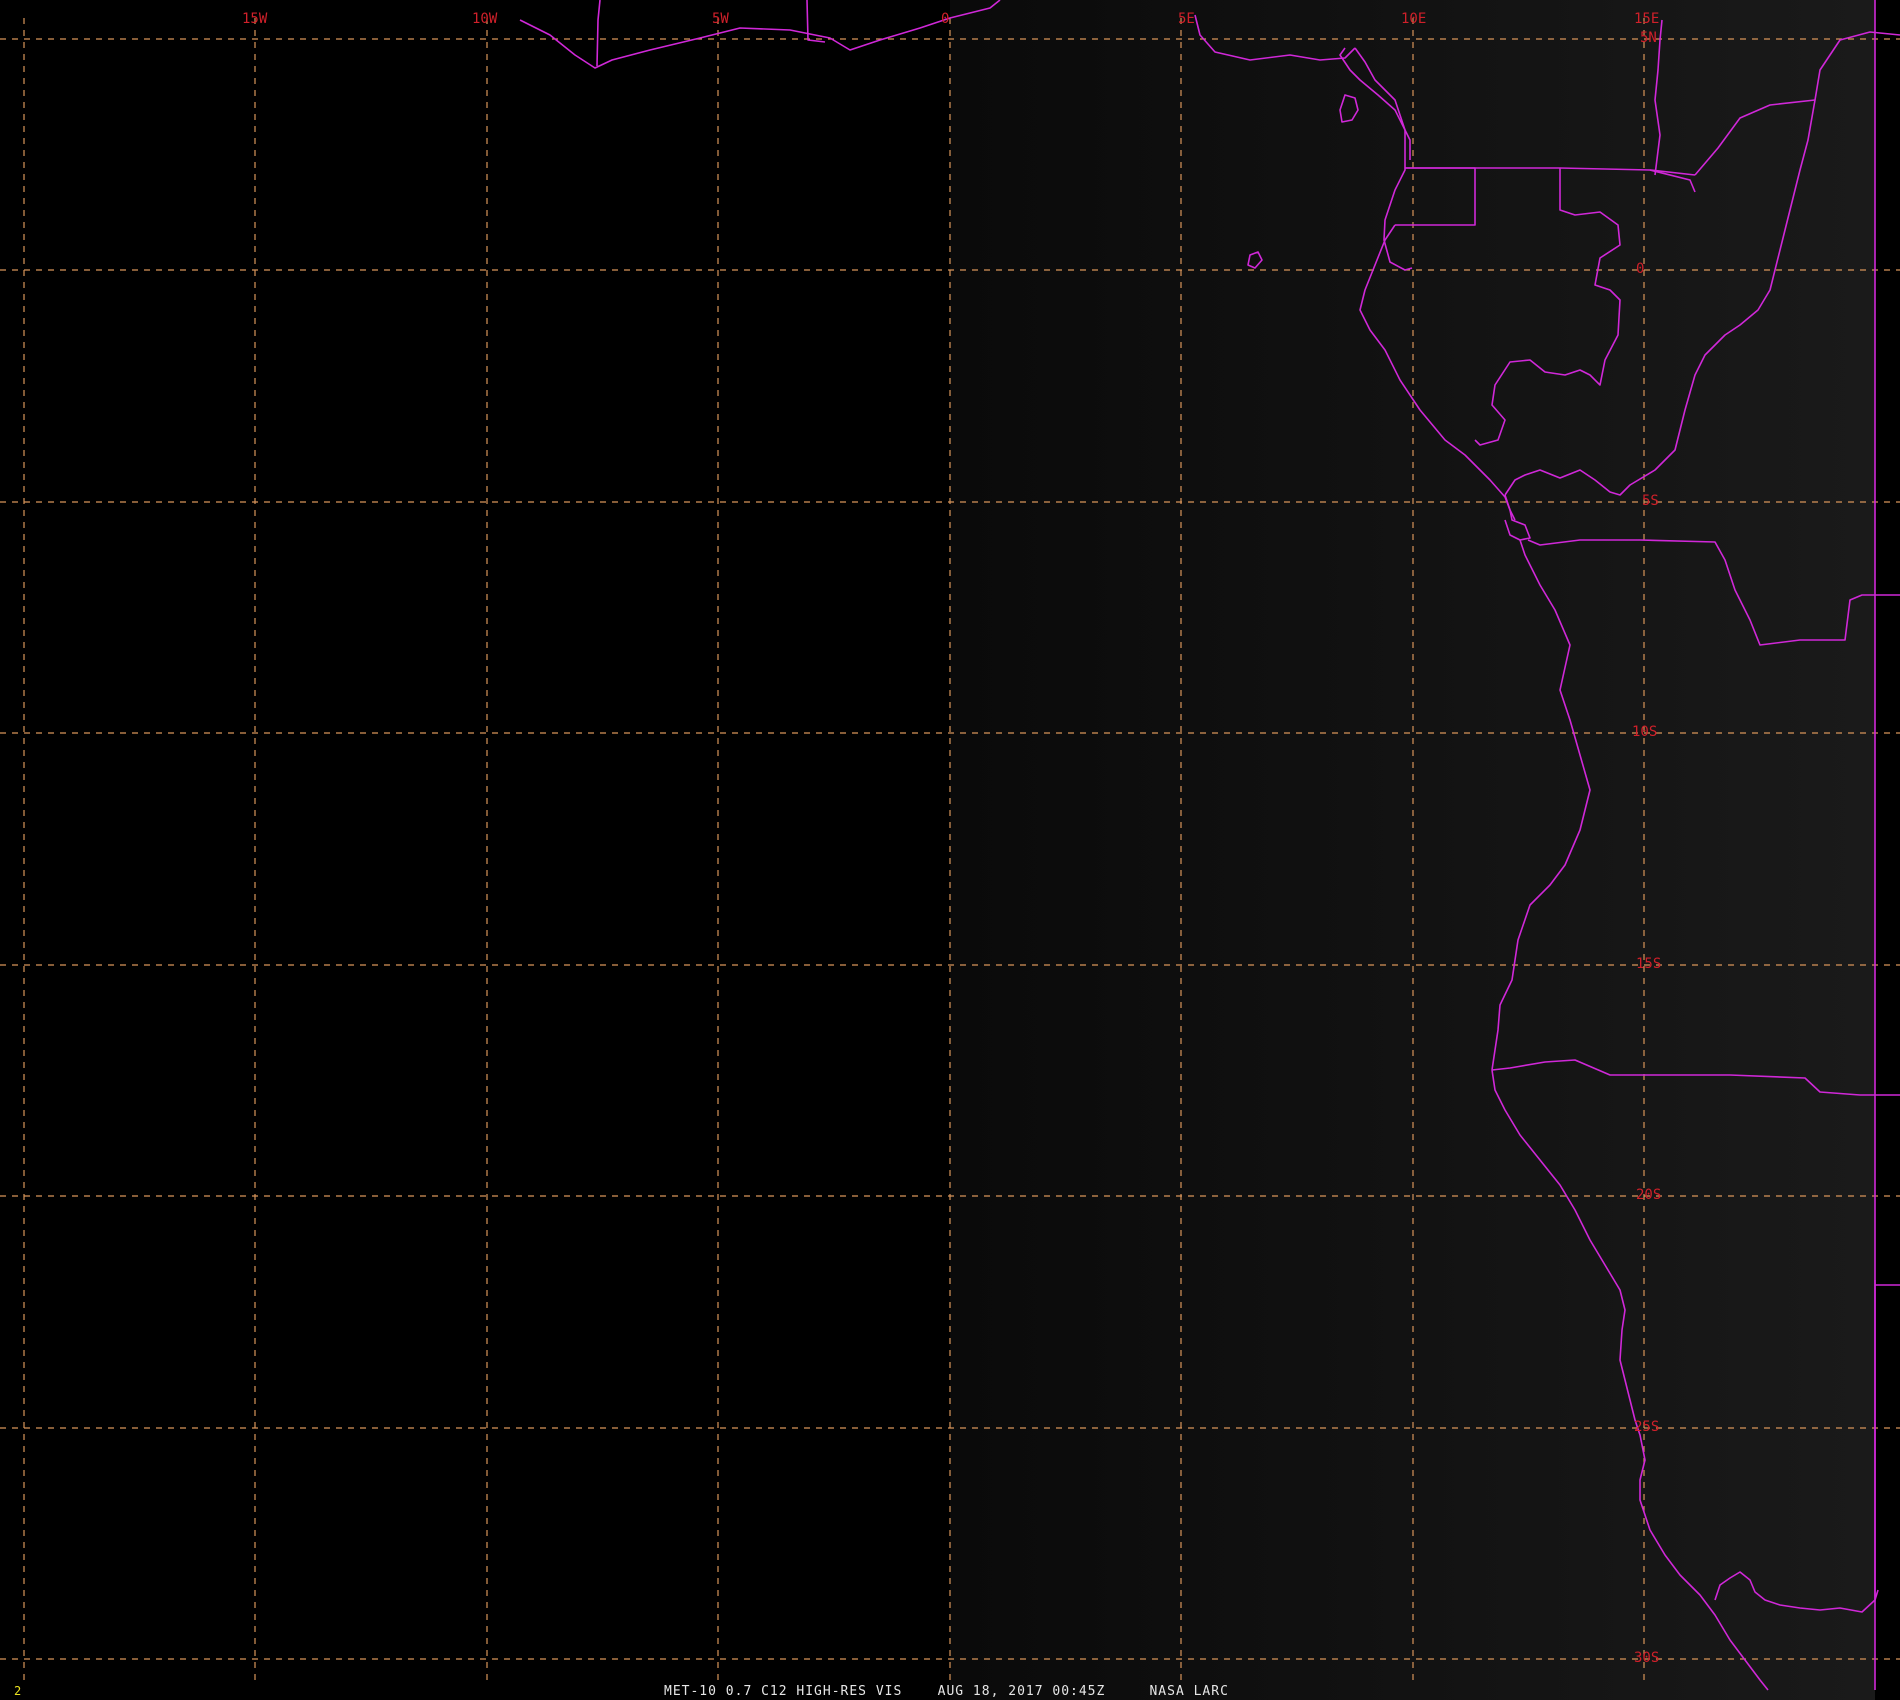  I want to click on lat-label-5s: 5S, so click(1650, 501).